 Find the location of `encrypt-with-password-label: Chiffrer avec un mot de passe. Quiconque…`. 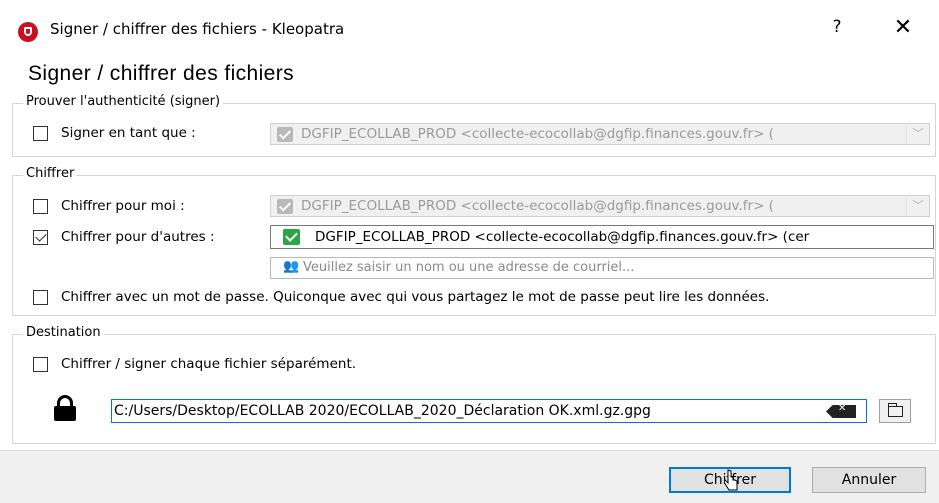

encrypt-with-password-label: Chiffrer avec un mot de passe. Quiconque… is located at coordinates (415, 297).